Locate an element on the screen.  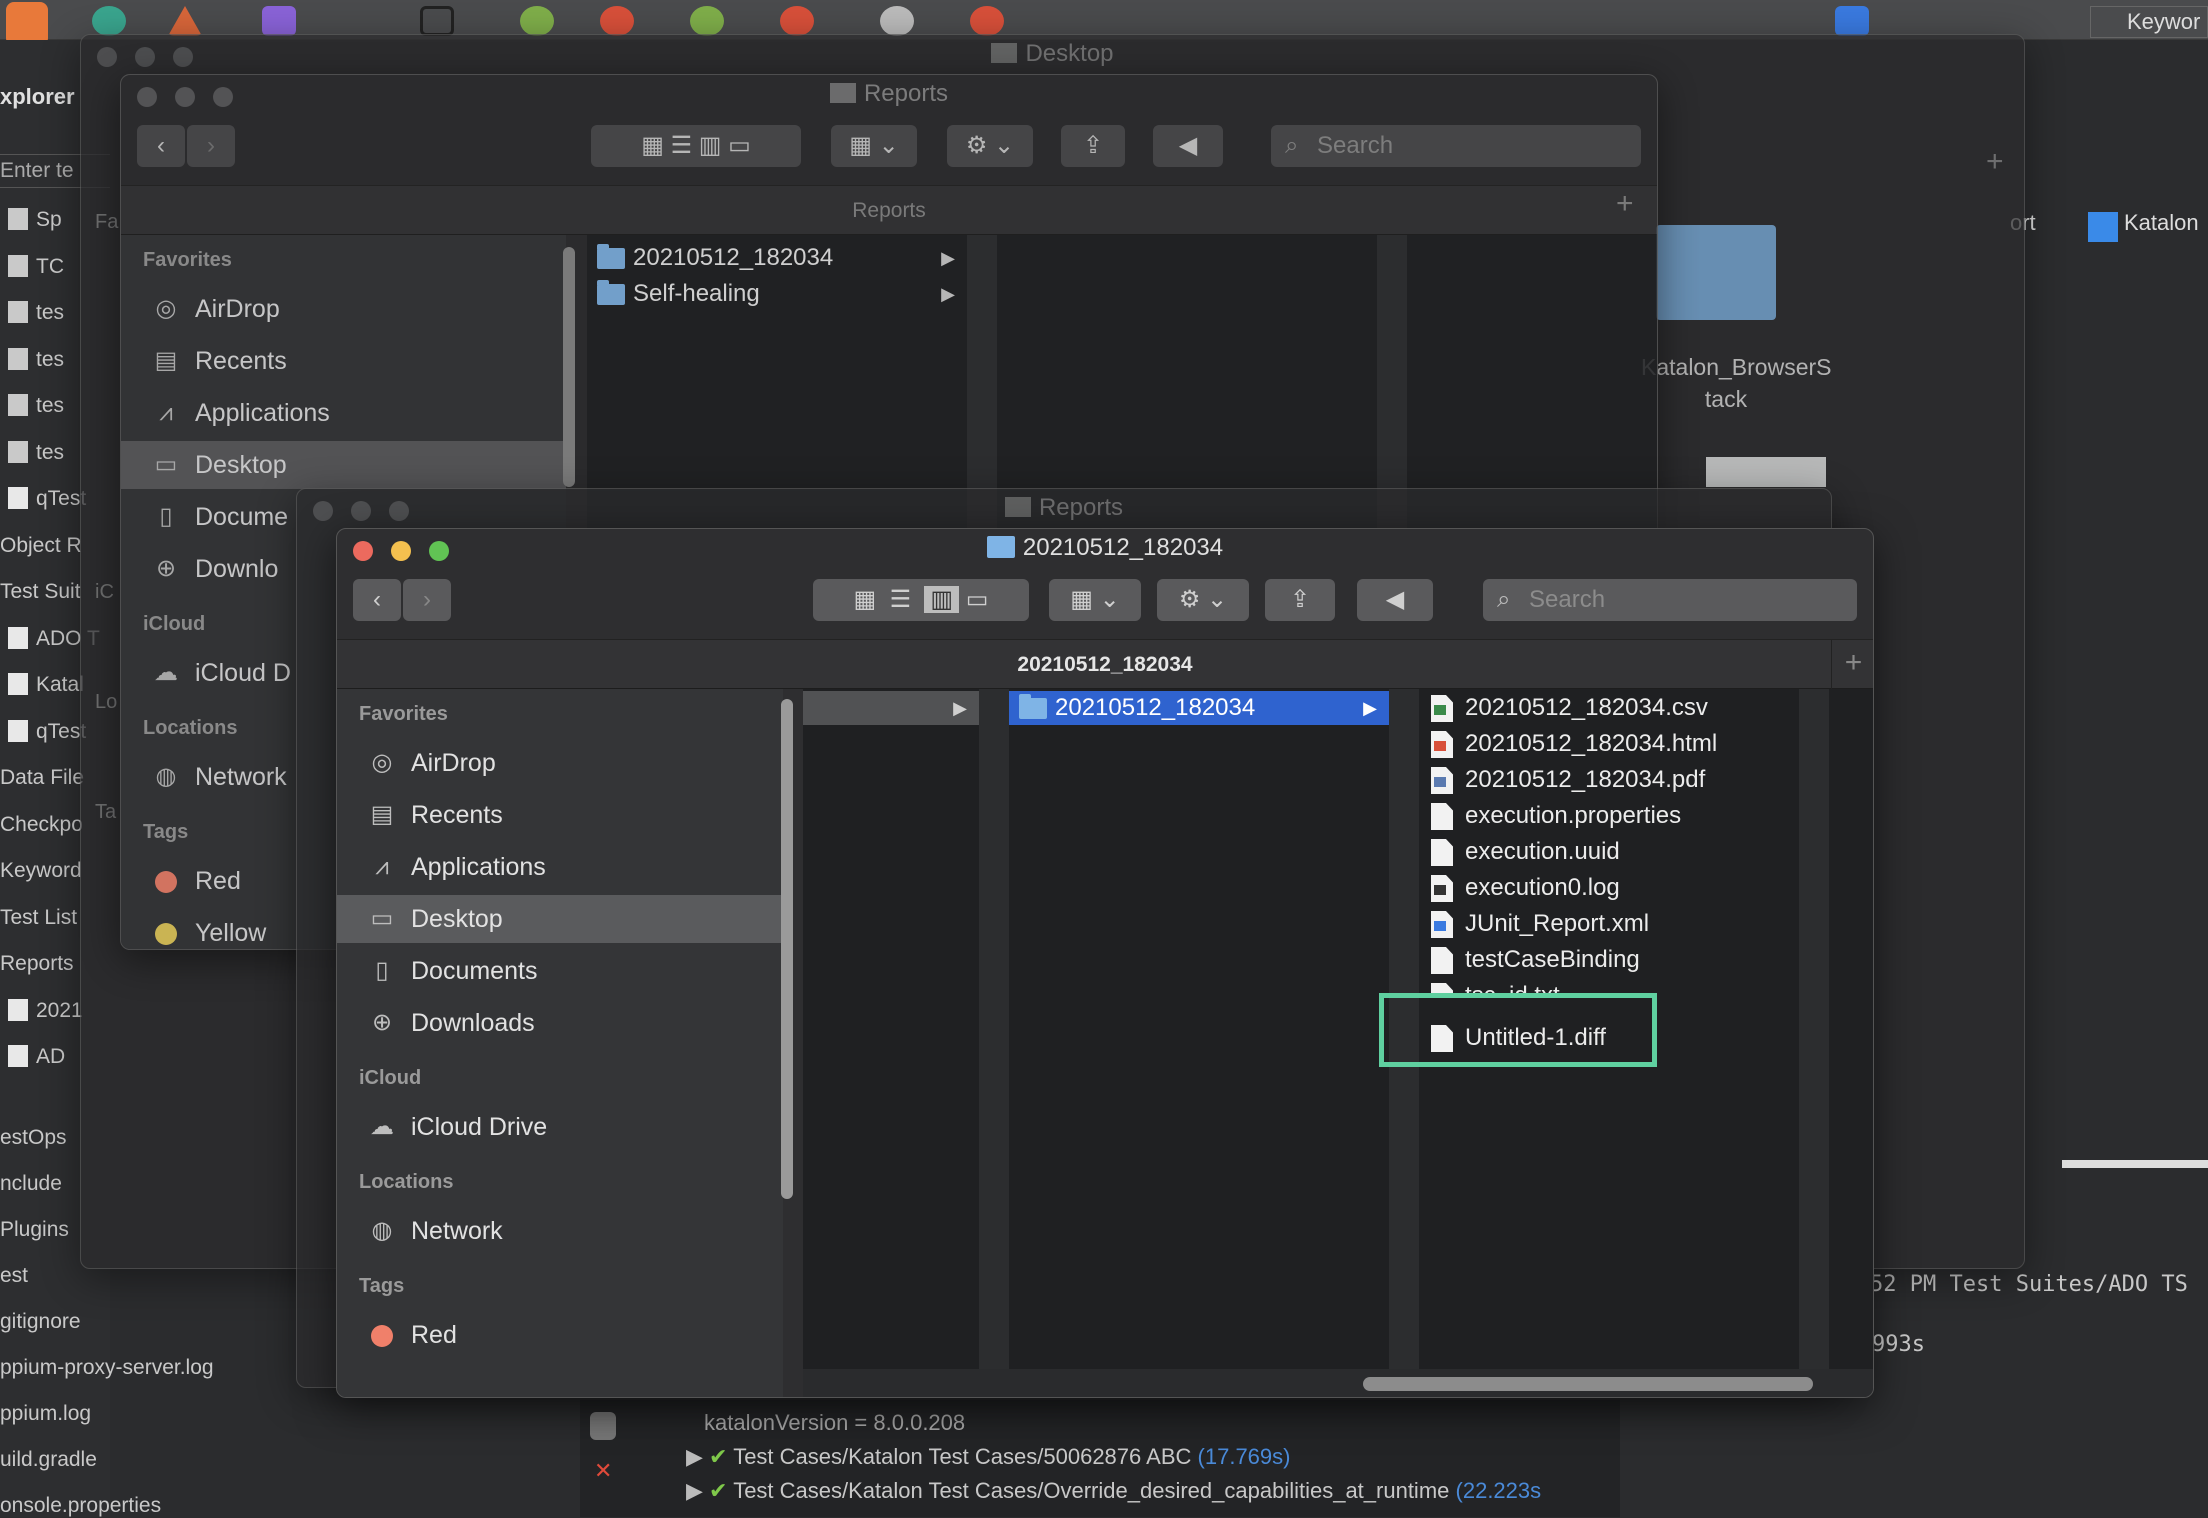
testops-icon is located at coordinates (1852, 21).